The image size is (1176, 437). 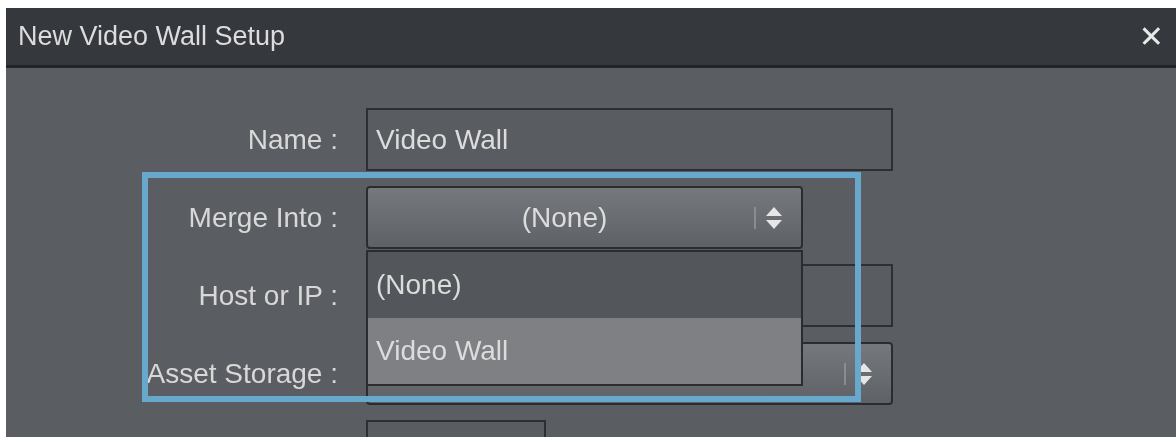 I want to click on dropdown-option: (None), so click(x=584, y=285).